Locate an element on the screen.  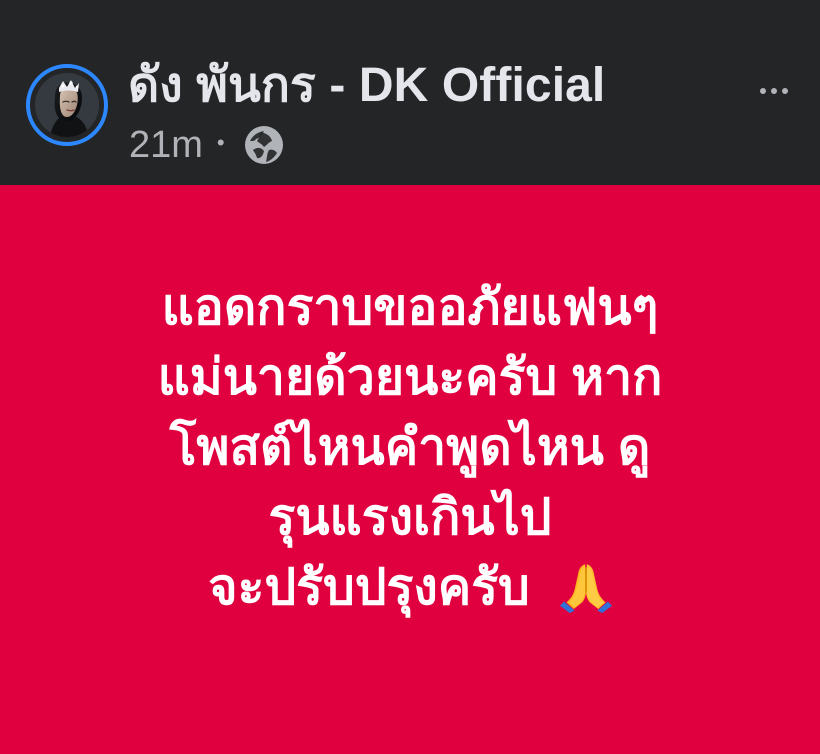
post-timestamp-link: 21m is located at coordinates (166, 145).